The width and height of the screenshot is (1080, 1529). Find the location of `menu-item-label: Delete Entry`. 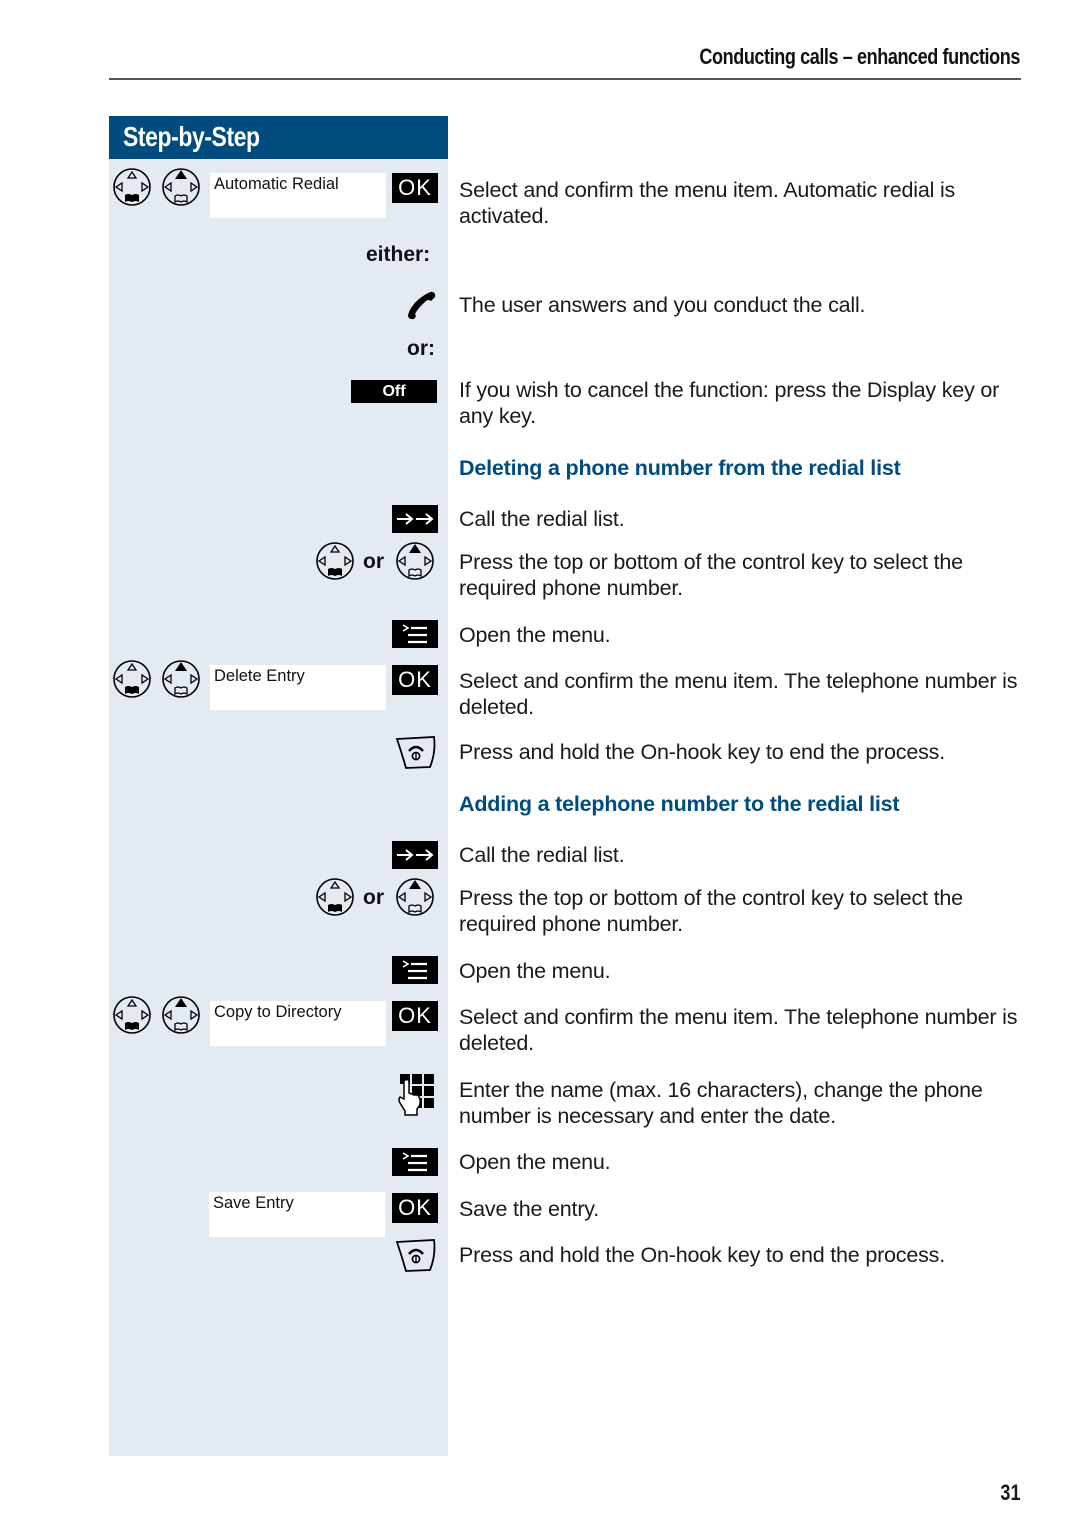

menu-item-label: Delete Entry is located at coordinates (259, 676).